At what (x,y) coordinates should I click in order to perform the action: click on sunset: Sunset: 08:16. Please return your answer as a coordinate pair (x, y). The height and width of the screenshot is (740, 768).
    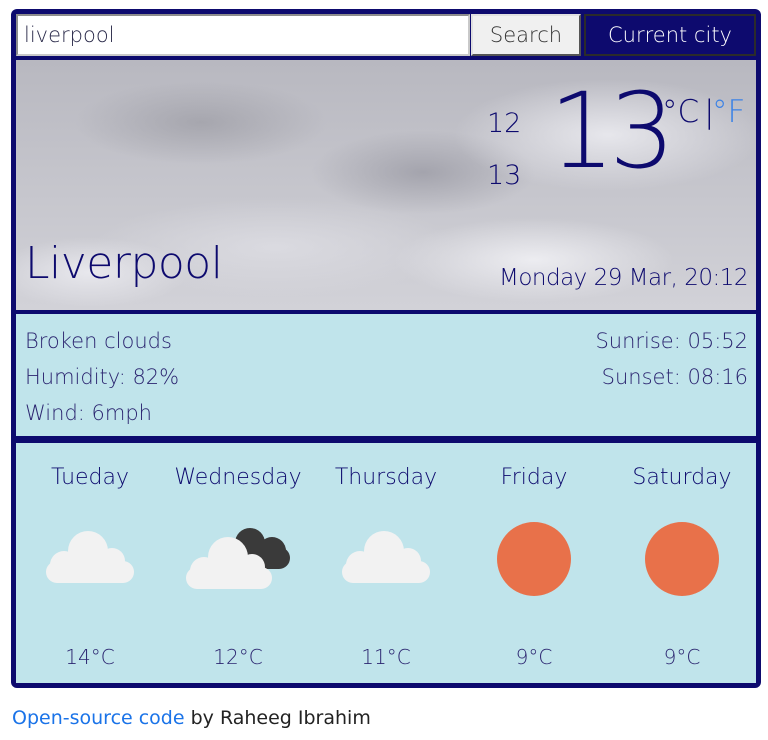
    Looking at the image, I should click on (674, 377).